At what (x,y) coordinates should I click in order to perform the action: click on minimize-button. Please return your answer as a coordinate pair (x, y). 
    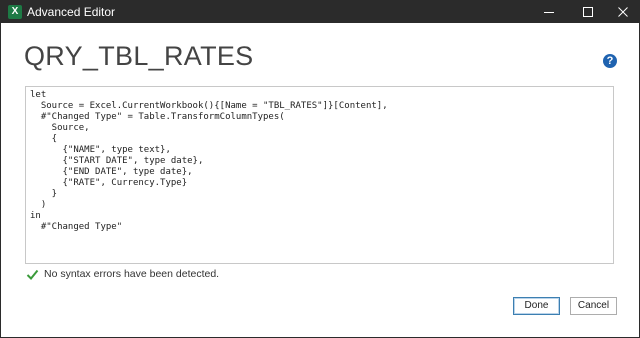
    Looking at the image, I should click on (549, 12).